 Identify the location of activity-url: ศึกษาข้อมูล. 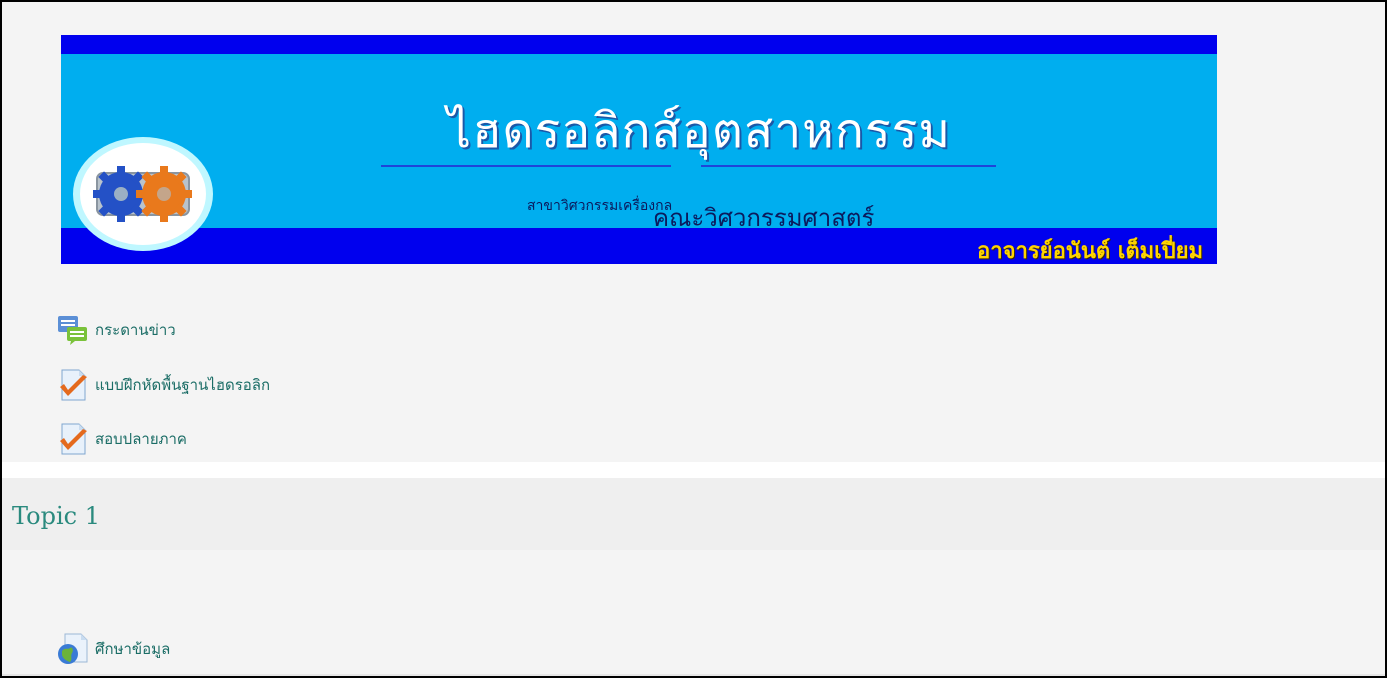
(113, 648).